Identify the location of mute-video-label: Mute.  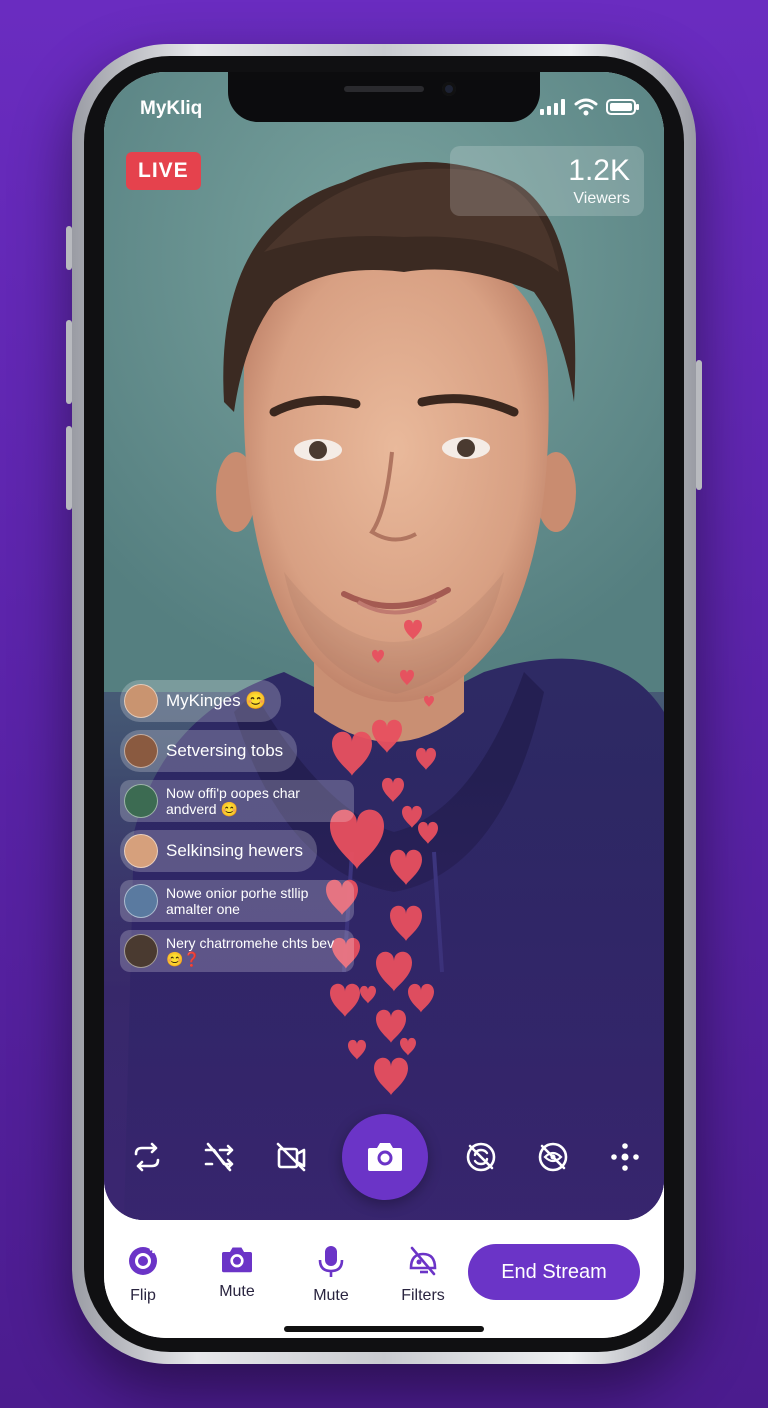
(237, 1291).